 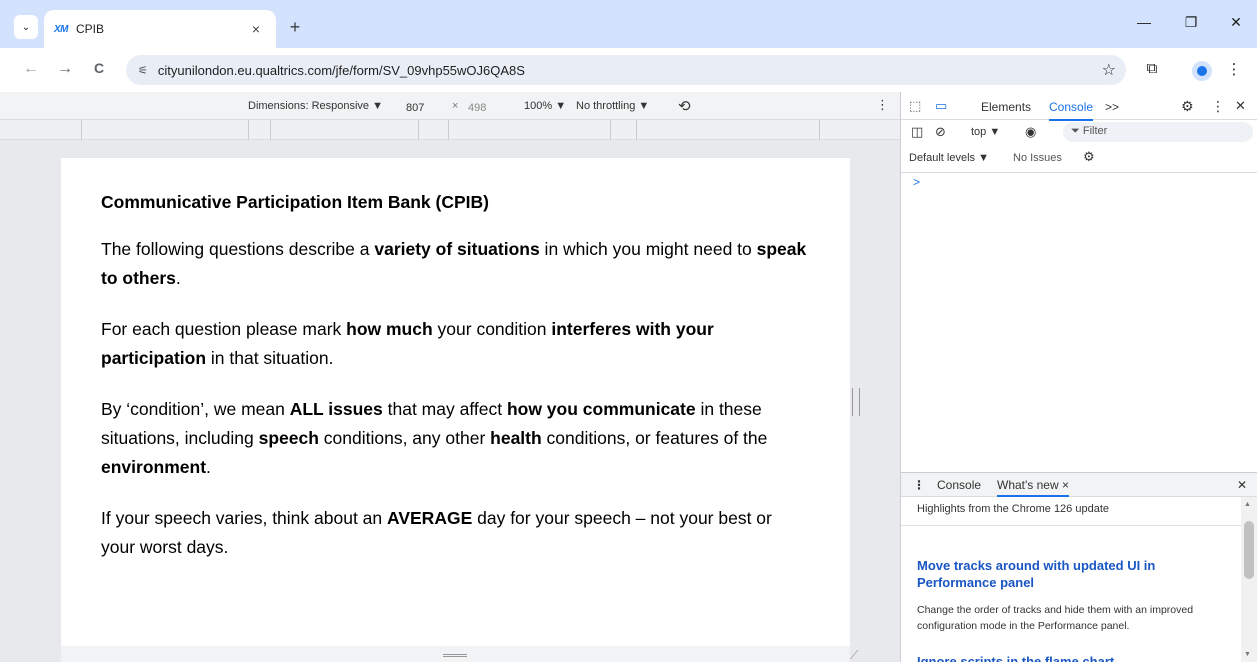 I want to click on profile-avatar-icon, so click(x=1202, y=71).